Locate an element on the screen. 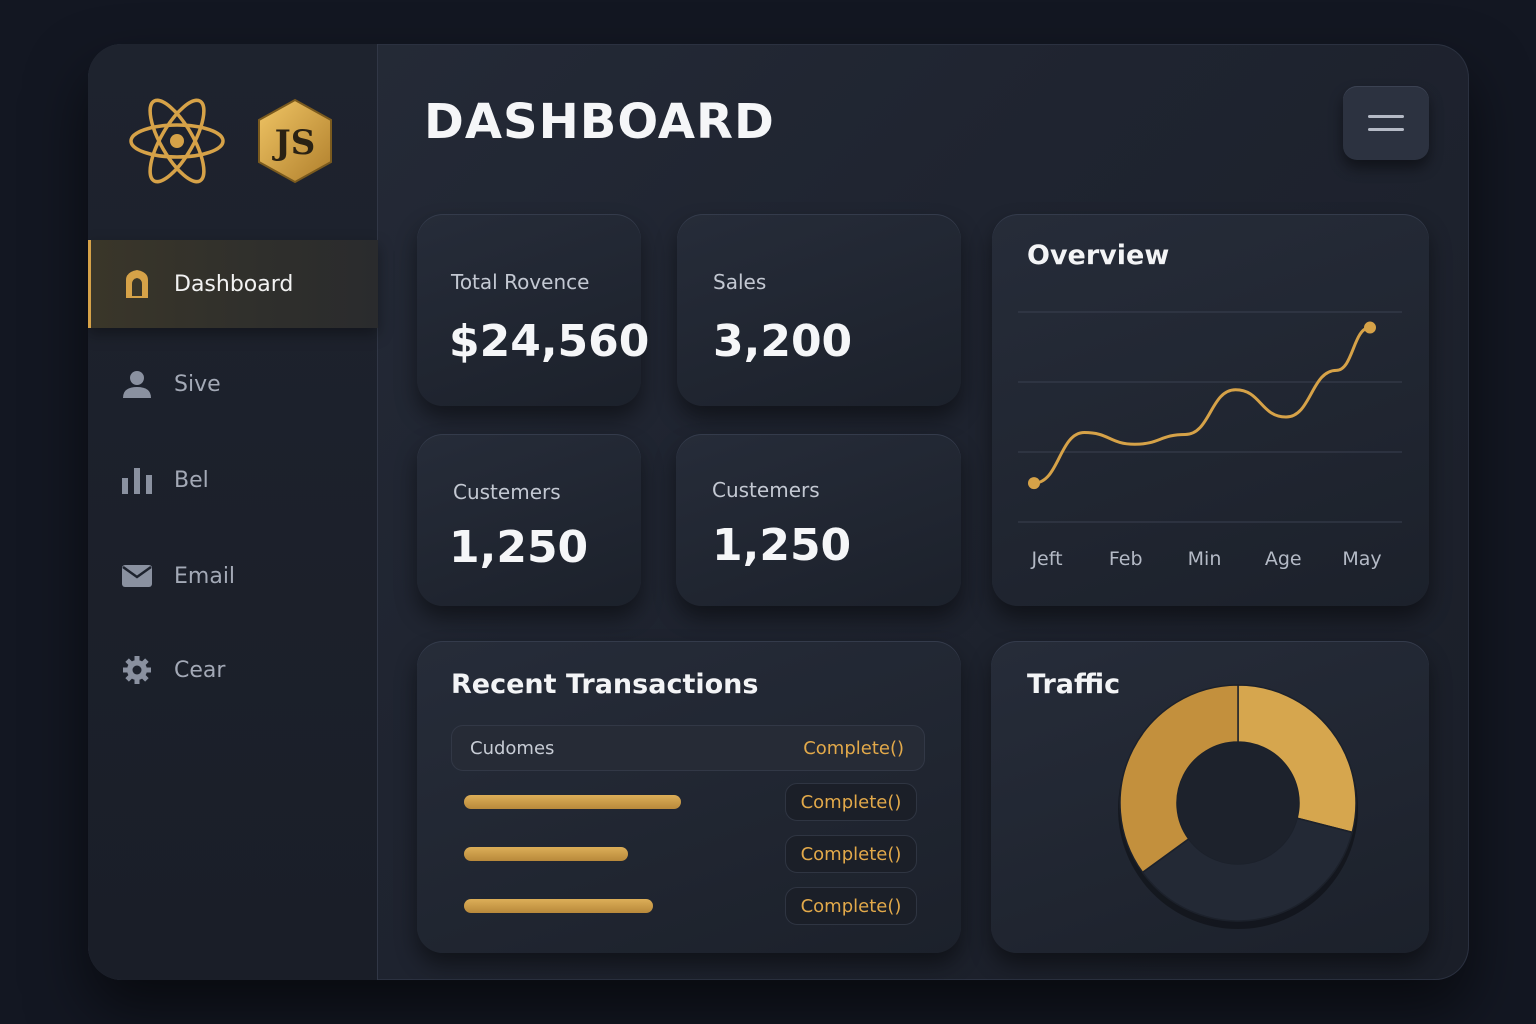 The height and width of the screenshot is (1024, 1536). stat-label: Total Rovence is located at coordinates (520, 282).